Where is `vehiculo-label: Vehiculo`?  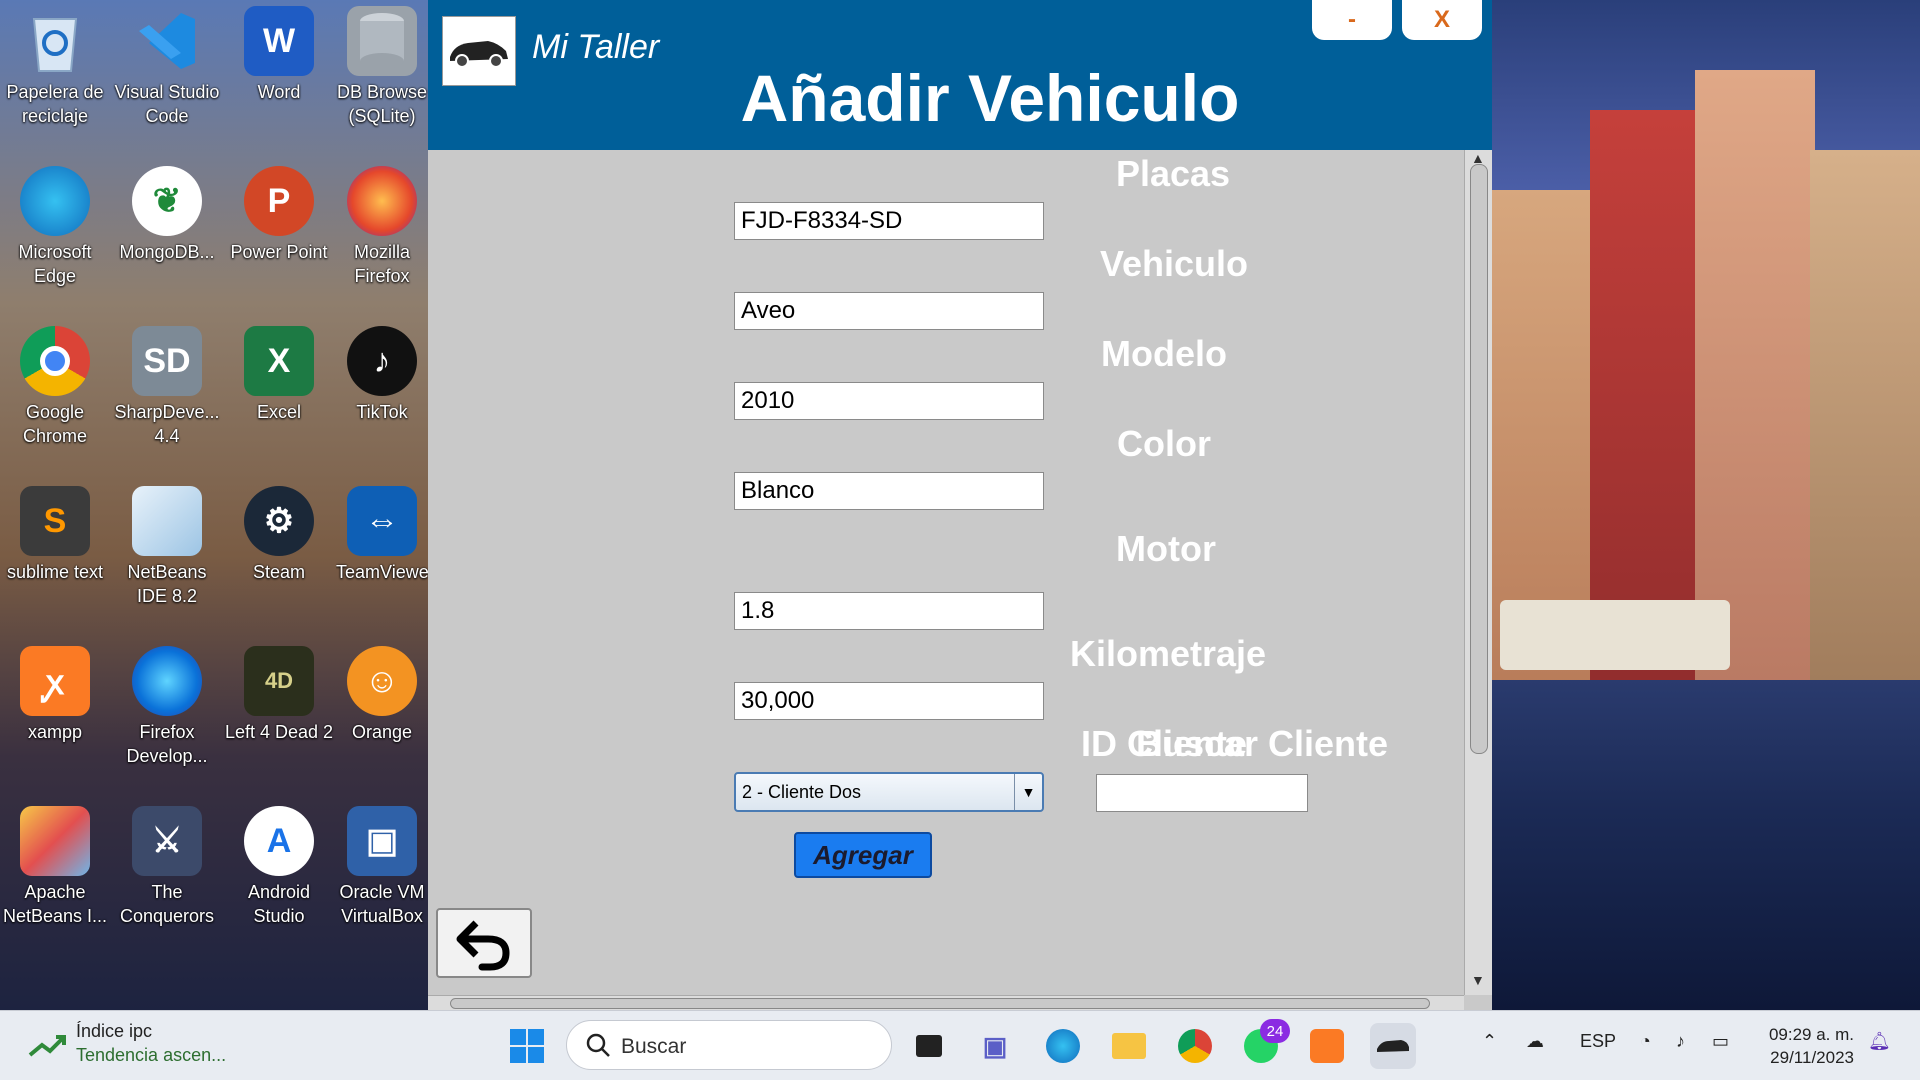 vehiculo-label: Vehiculo is located at coordinates (1174, 263).